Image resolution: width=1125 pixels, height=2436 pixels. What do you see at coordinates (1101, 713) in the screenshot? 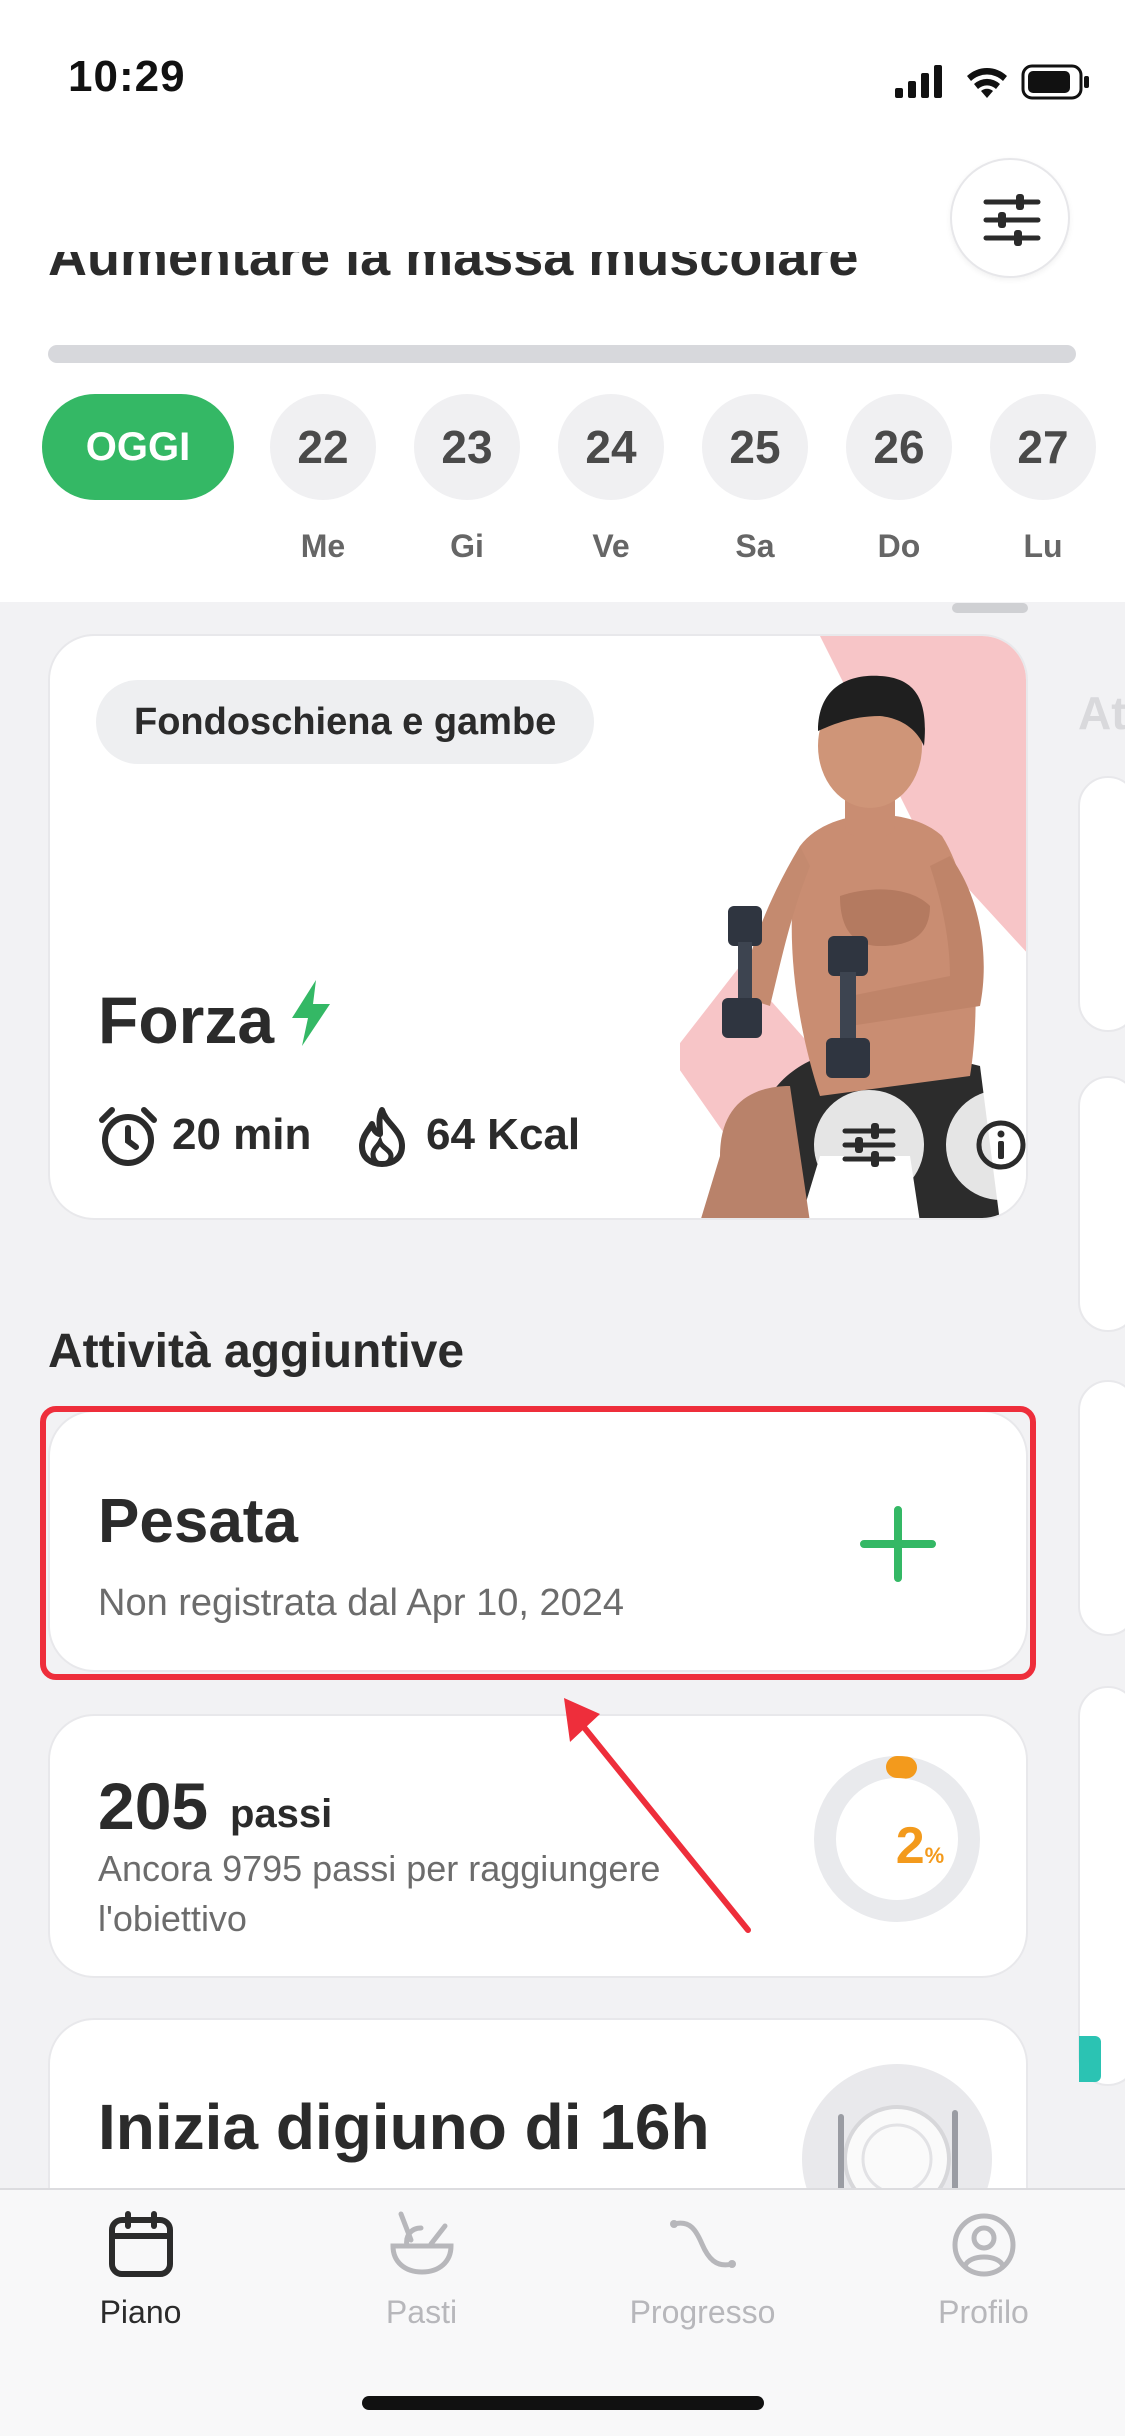
I see `side-card-title: At` at bounding box center [1101, 713].